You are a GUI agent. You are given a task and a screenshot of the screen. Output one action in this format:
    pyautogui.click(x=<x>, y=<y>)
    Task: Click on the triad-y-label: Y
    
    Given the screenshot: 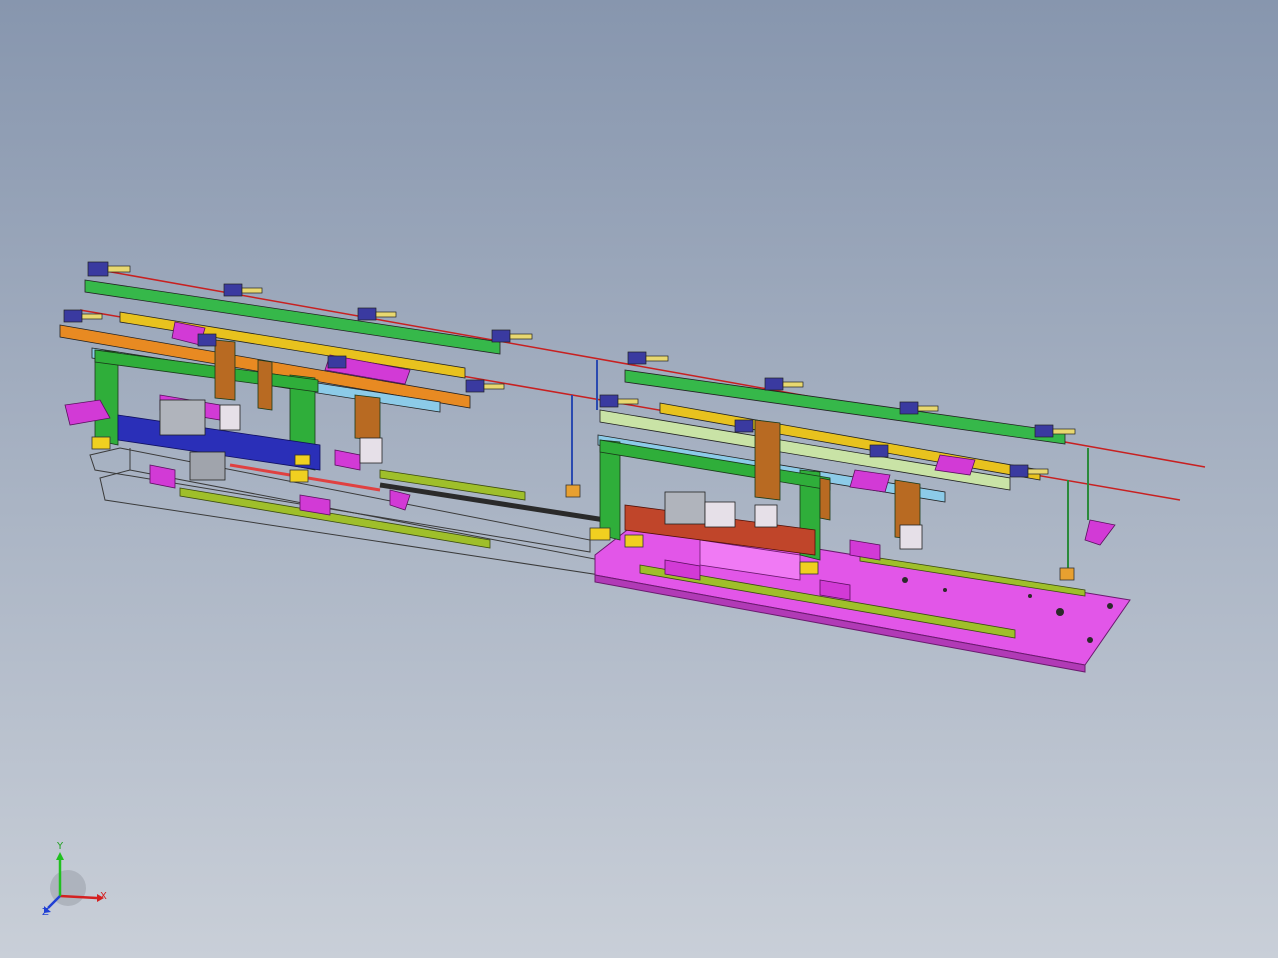 What is the action you would take?
    pyautogui.click(x=60, y=846)
    